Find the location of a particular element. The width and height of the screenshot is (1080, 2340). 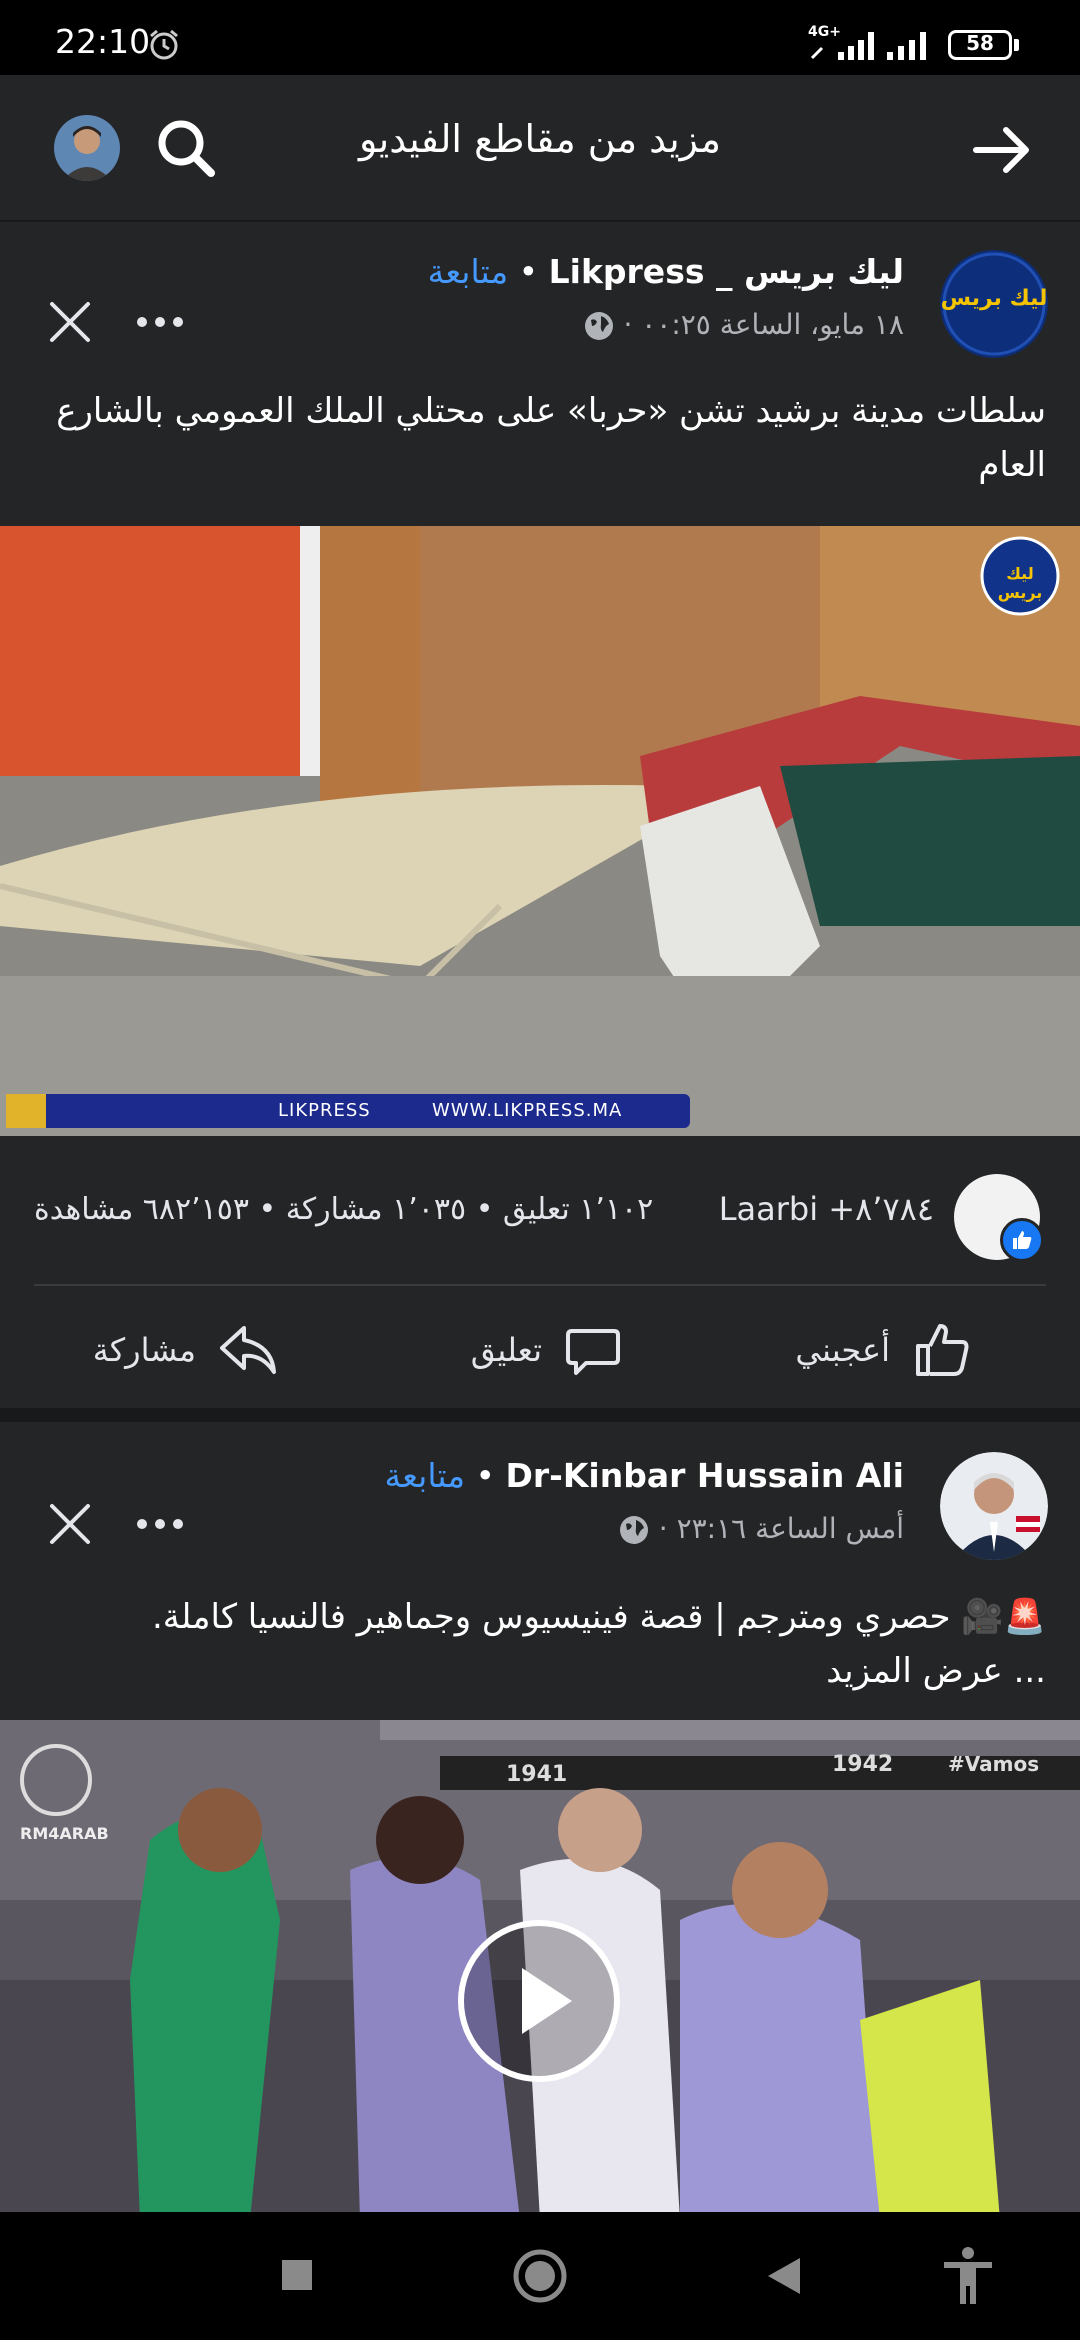

home-icon is located at coordinates (540, 2276).